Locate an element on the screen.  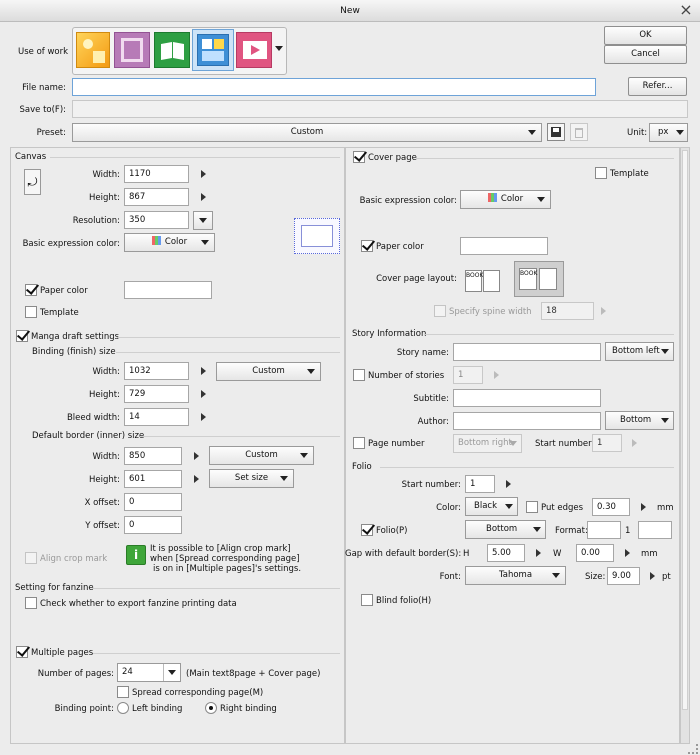
resolution-dropdown is located at coordinates (203, 220).